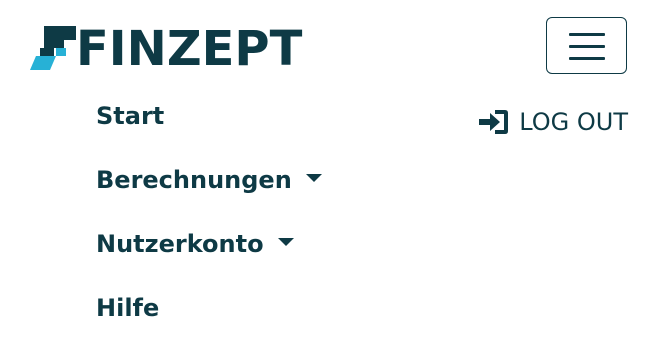 The image size is (652, 352). I want to click on nav-link-label: Berechnungen, so click(194, 180).